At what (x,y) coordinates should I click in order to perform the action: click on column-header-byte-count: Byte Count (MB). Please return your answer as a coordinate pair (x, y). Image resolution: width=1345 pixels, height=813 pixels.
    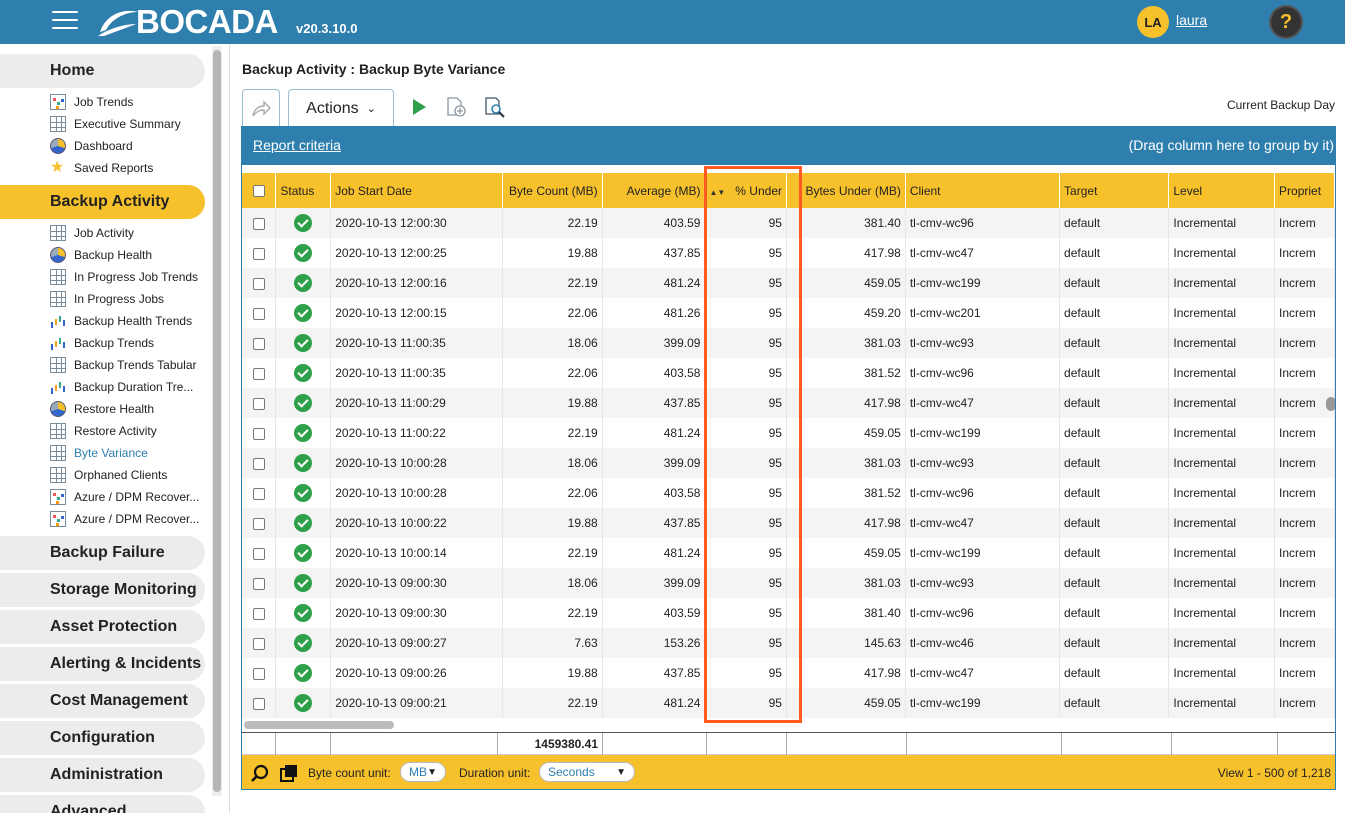
    Looking at the image, I should click on (552, 190).